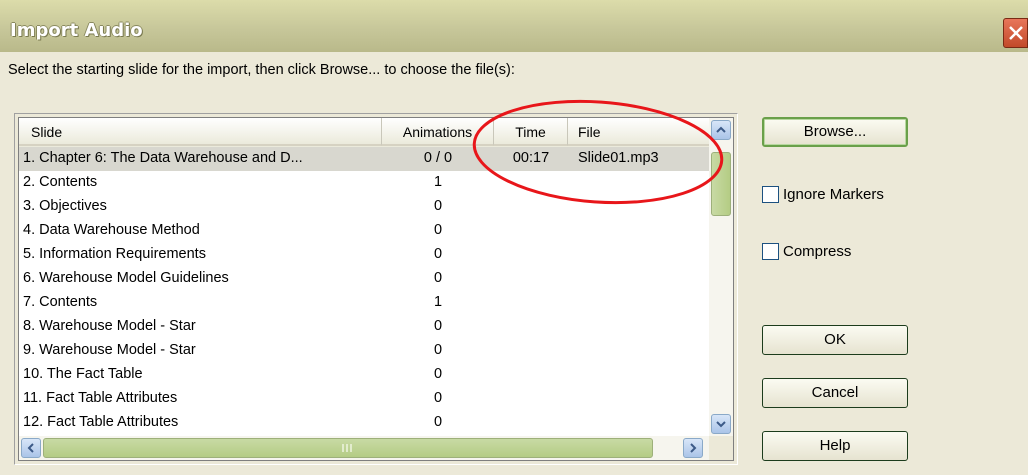  What do you see at coordinates (100, 398) in the screenshot?
I see `cell-slide: 11. Fact Table Attributes` at bounding box center [100, 398].